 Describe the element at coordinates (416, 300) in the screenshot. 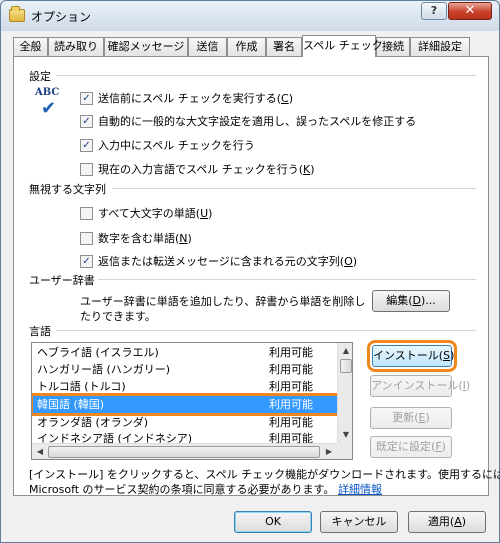

I see `accel-key: D` at that location.